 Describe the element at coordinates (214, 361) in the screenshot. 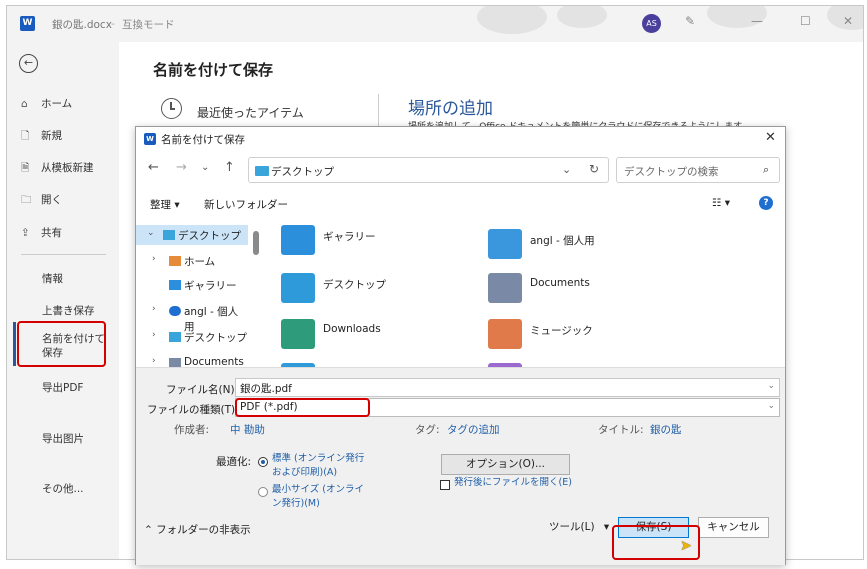

I see `tree-label: Documents` at that location.